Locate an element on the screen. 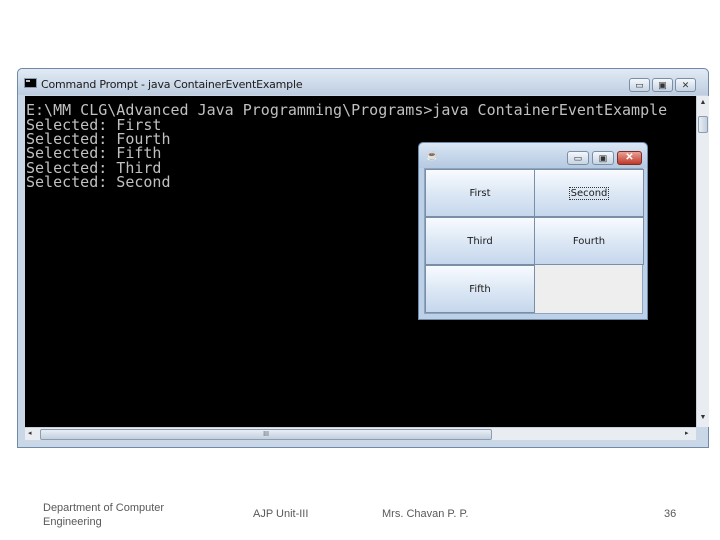  java-close-button: ✕ is located at coordinates (629, 158).